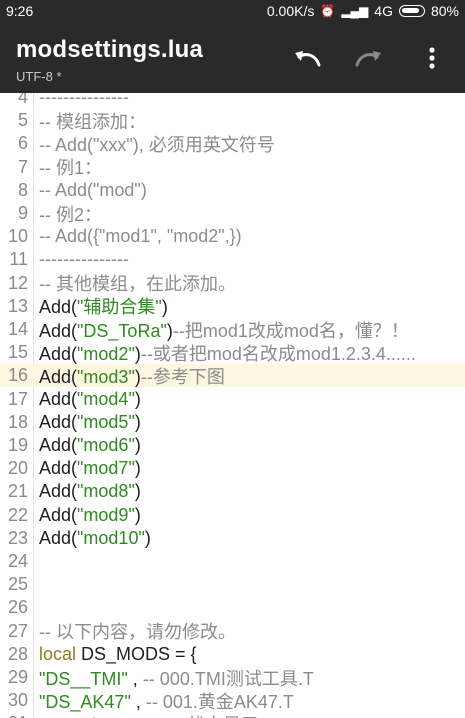  I want to click on line-number: 27, so click(17, 630).